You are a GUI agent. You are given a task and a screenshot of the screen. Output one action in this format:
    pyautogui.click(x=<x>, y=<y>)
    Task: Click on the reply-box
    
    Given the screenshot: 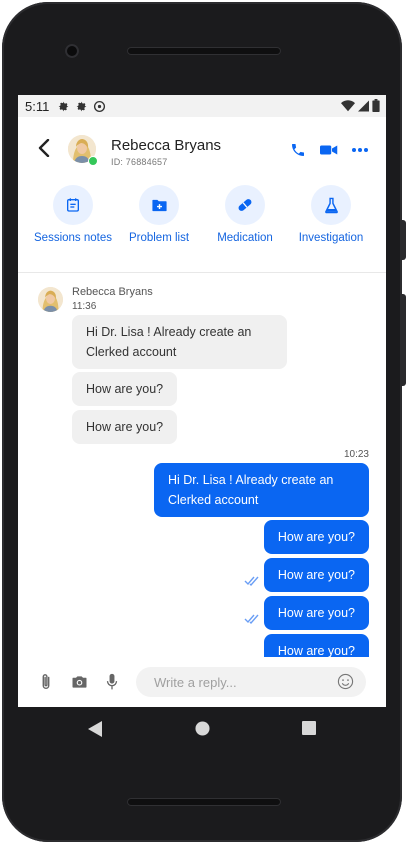 What is the action you would take?
    pyautogui.click(x=251, y=682)
    